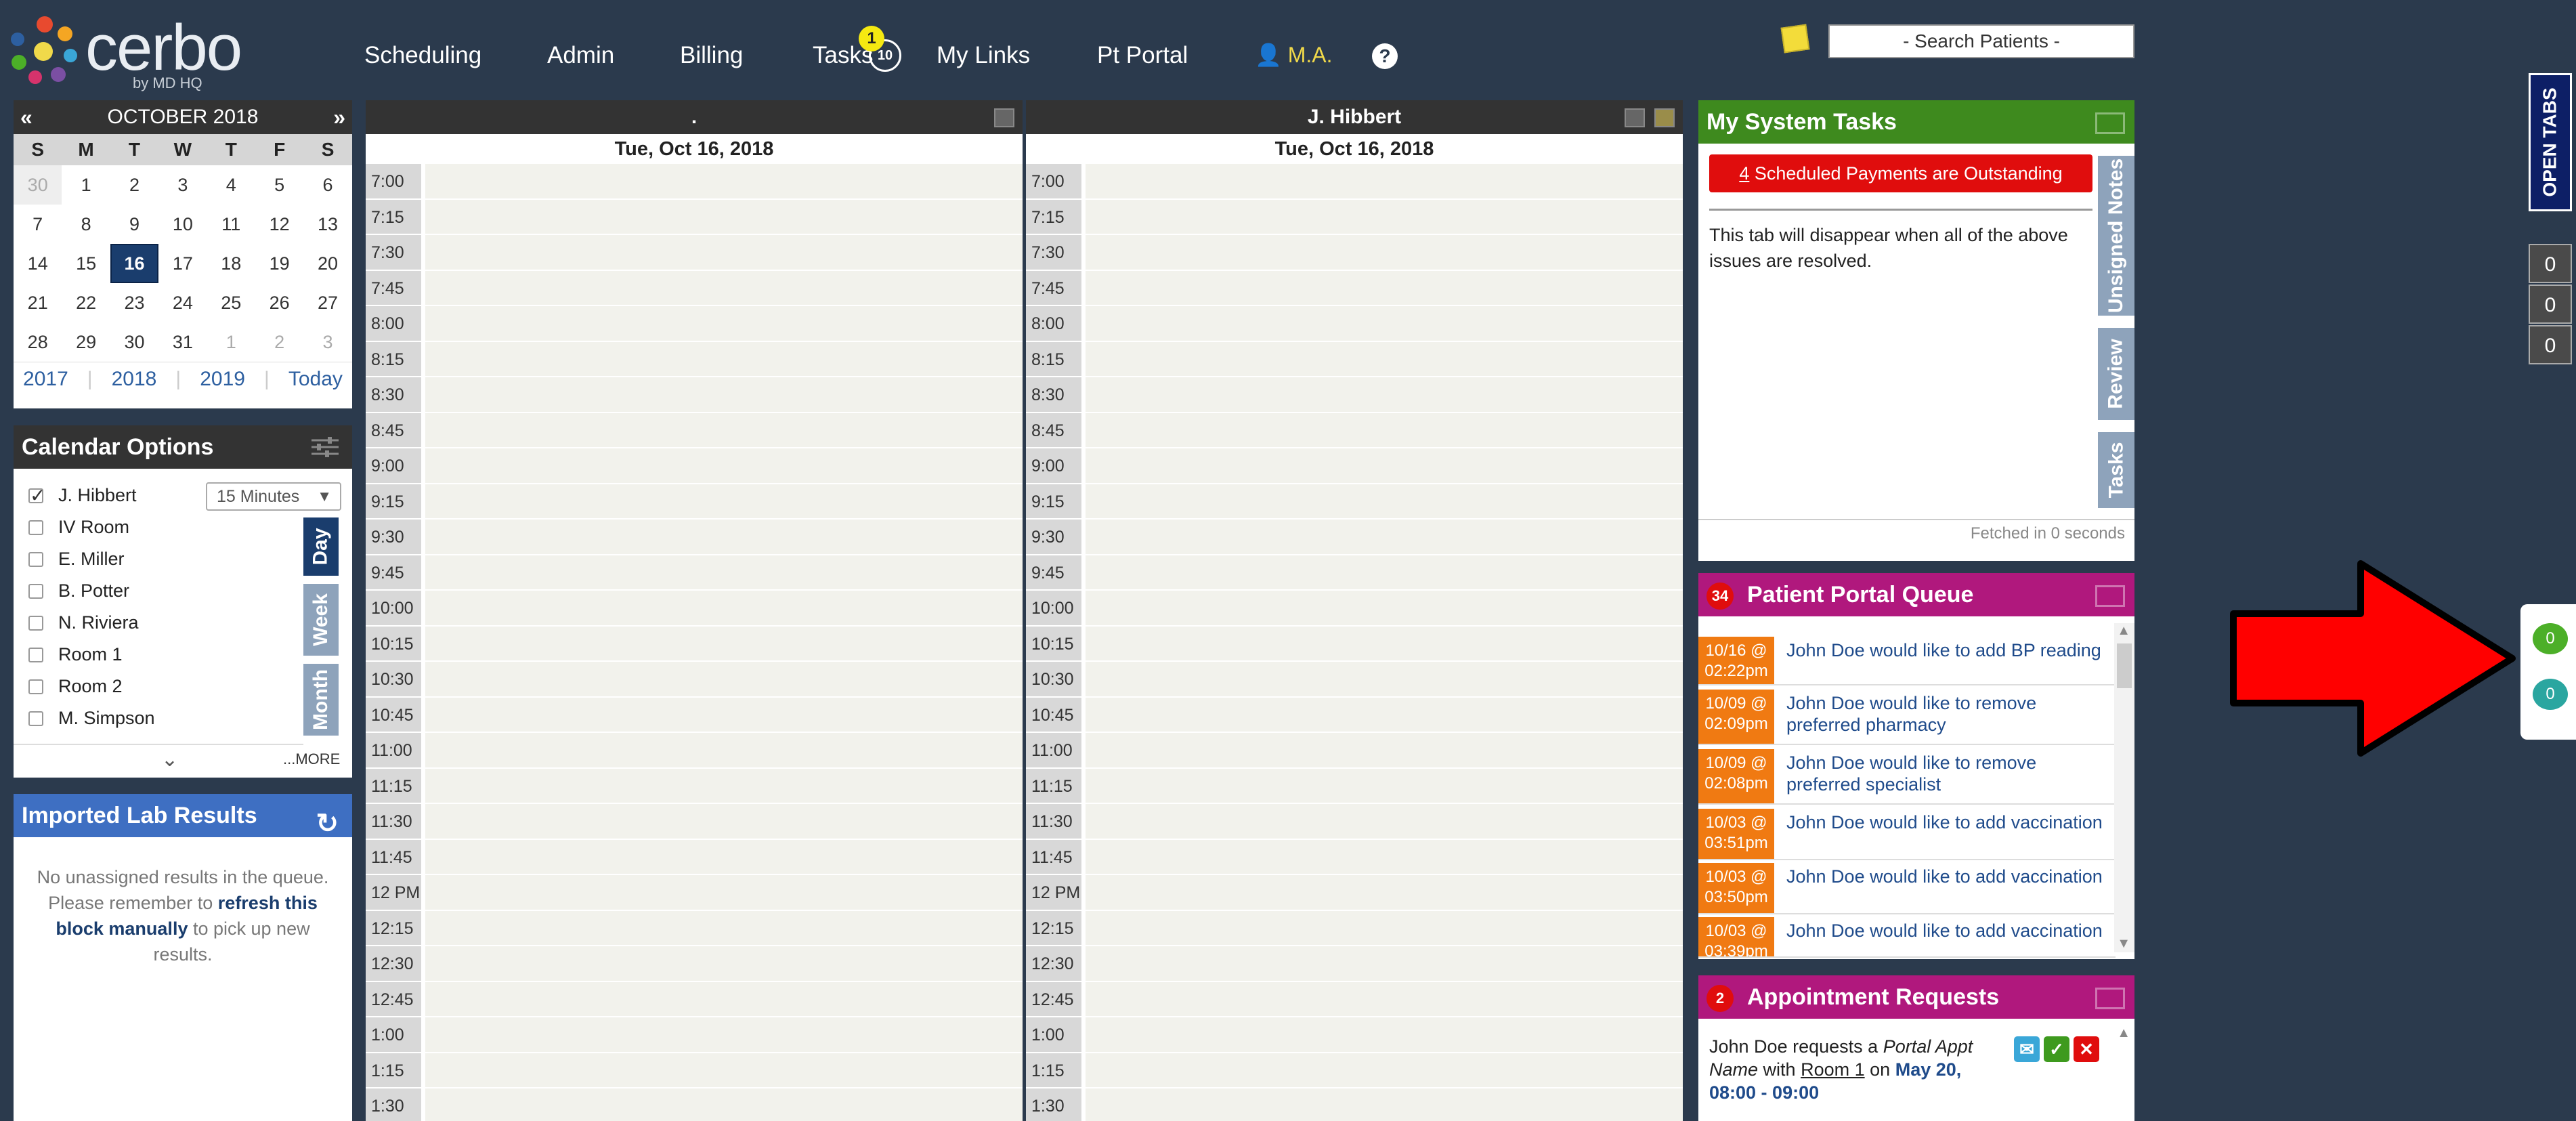  What do you see at coordinates (315, 379) in the screenshot?
I see `today-link: Today` at bounding box center [315, 379].